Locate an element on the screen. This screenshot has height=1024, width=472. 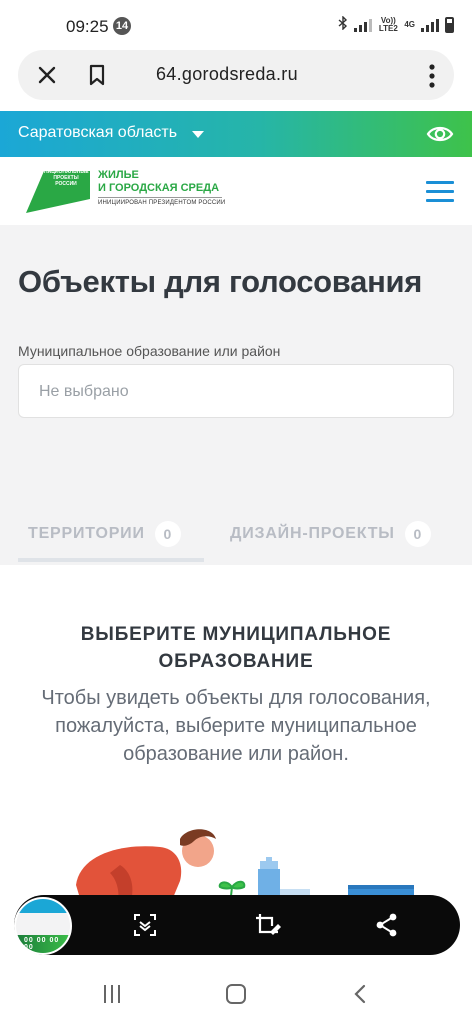
municipality-select-value: Не выбрано is located at coordinates (84, 392).